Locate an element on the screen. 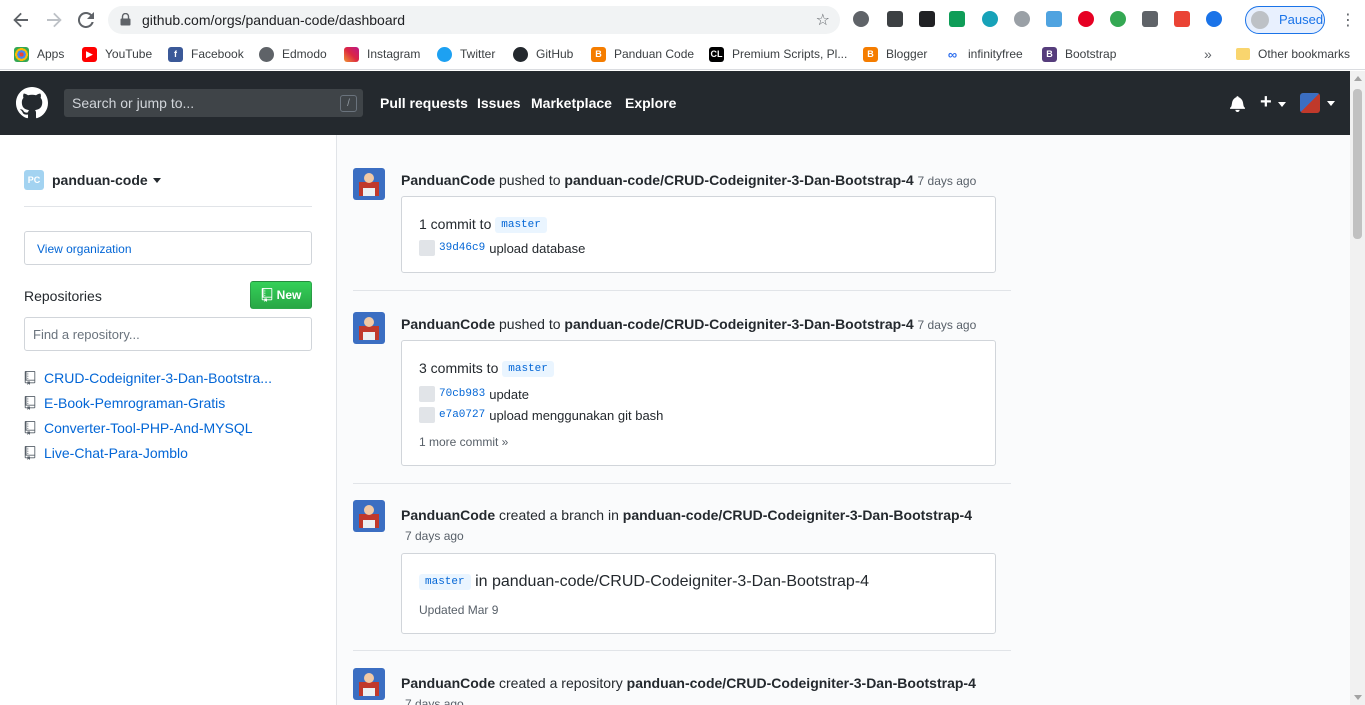 The image size is (1365, 705). scrollbar-thumb is located at coordinates (1357, 164).